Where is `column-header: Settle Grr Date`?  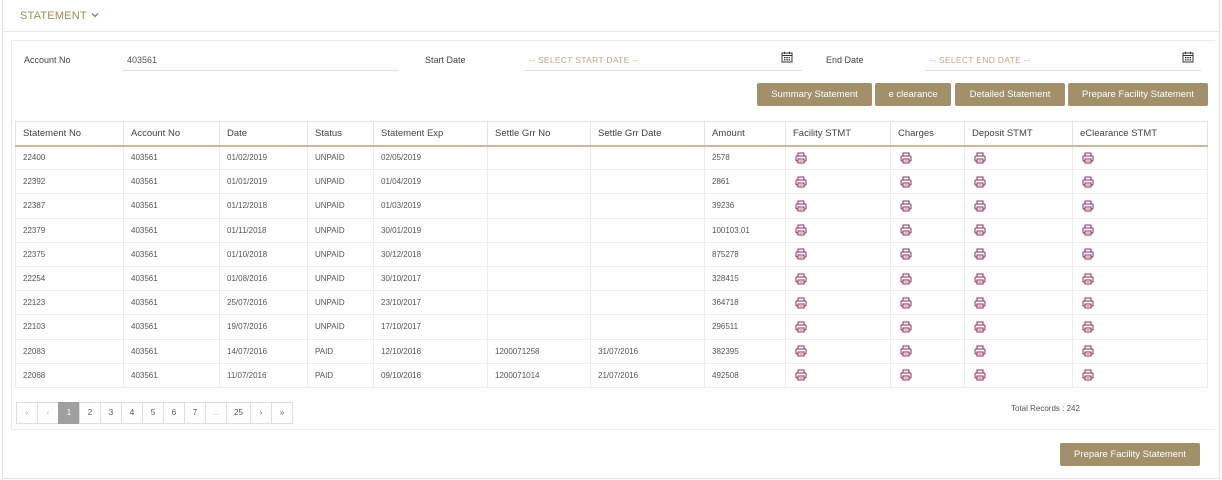 column-header: Settle Grr Date is located at coordinates (647, 134).